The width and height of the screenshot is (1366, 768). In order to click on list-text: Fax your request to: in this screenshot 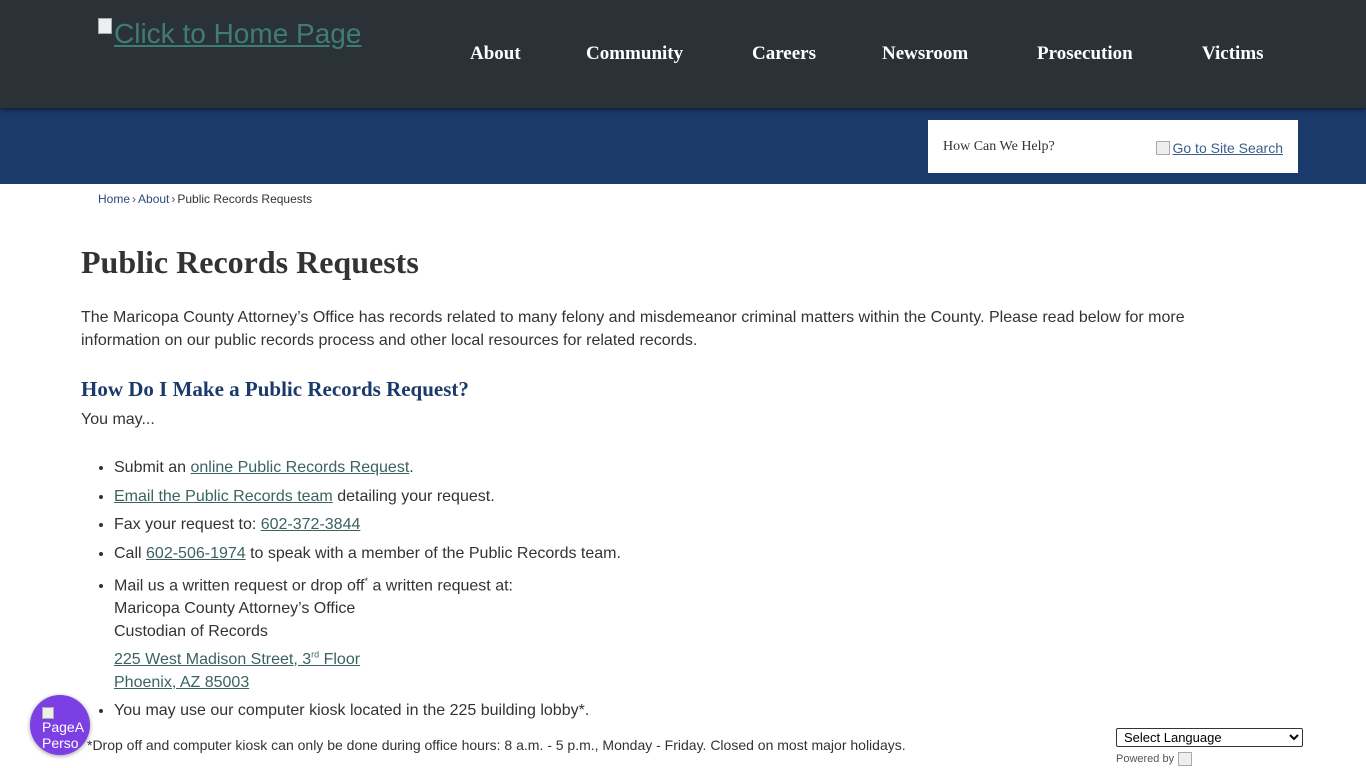, I will do `click(187, 524)`.